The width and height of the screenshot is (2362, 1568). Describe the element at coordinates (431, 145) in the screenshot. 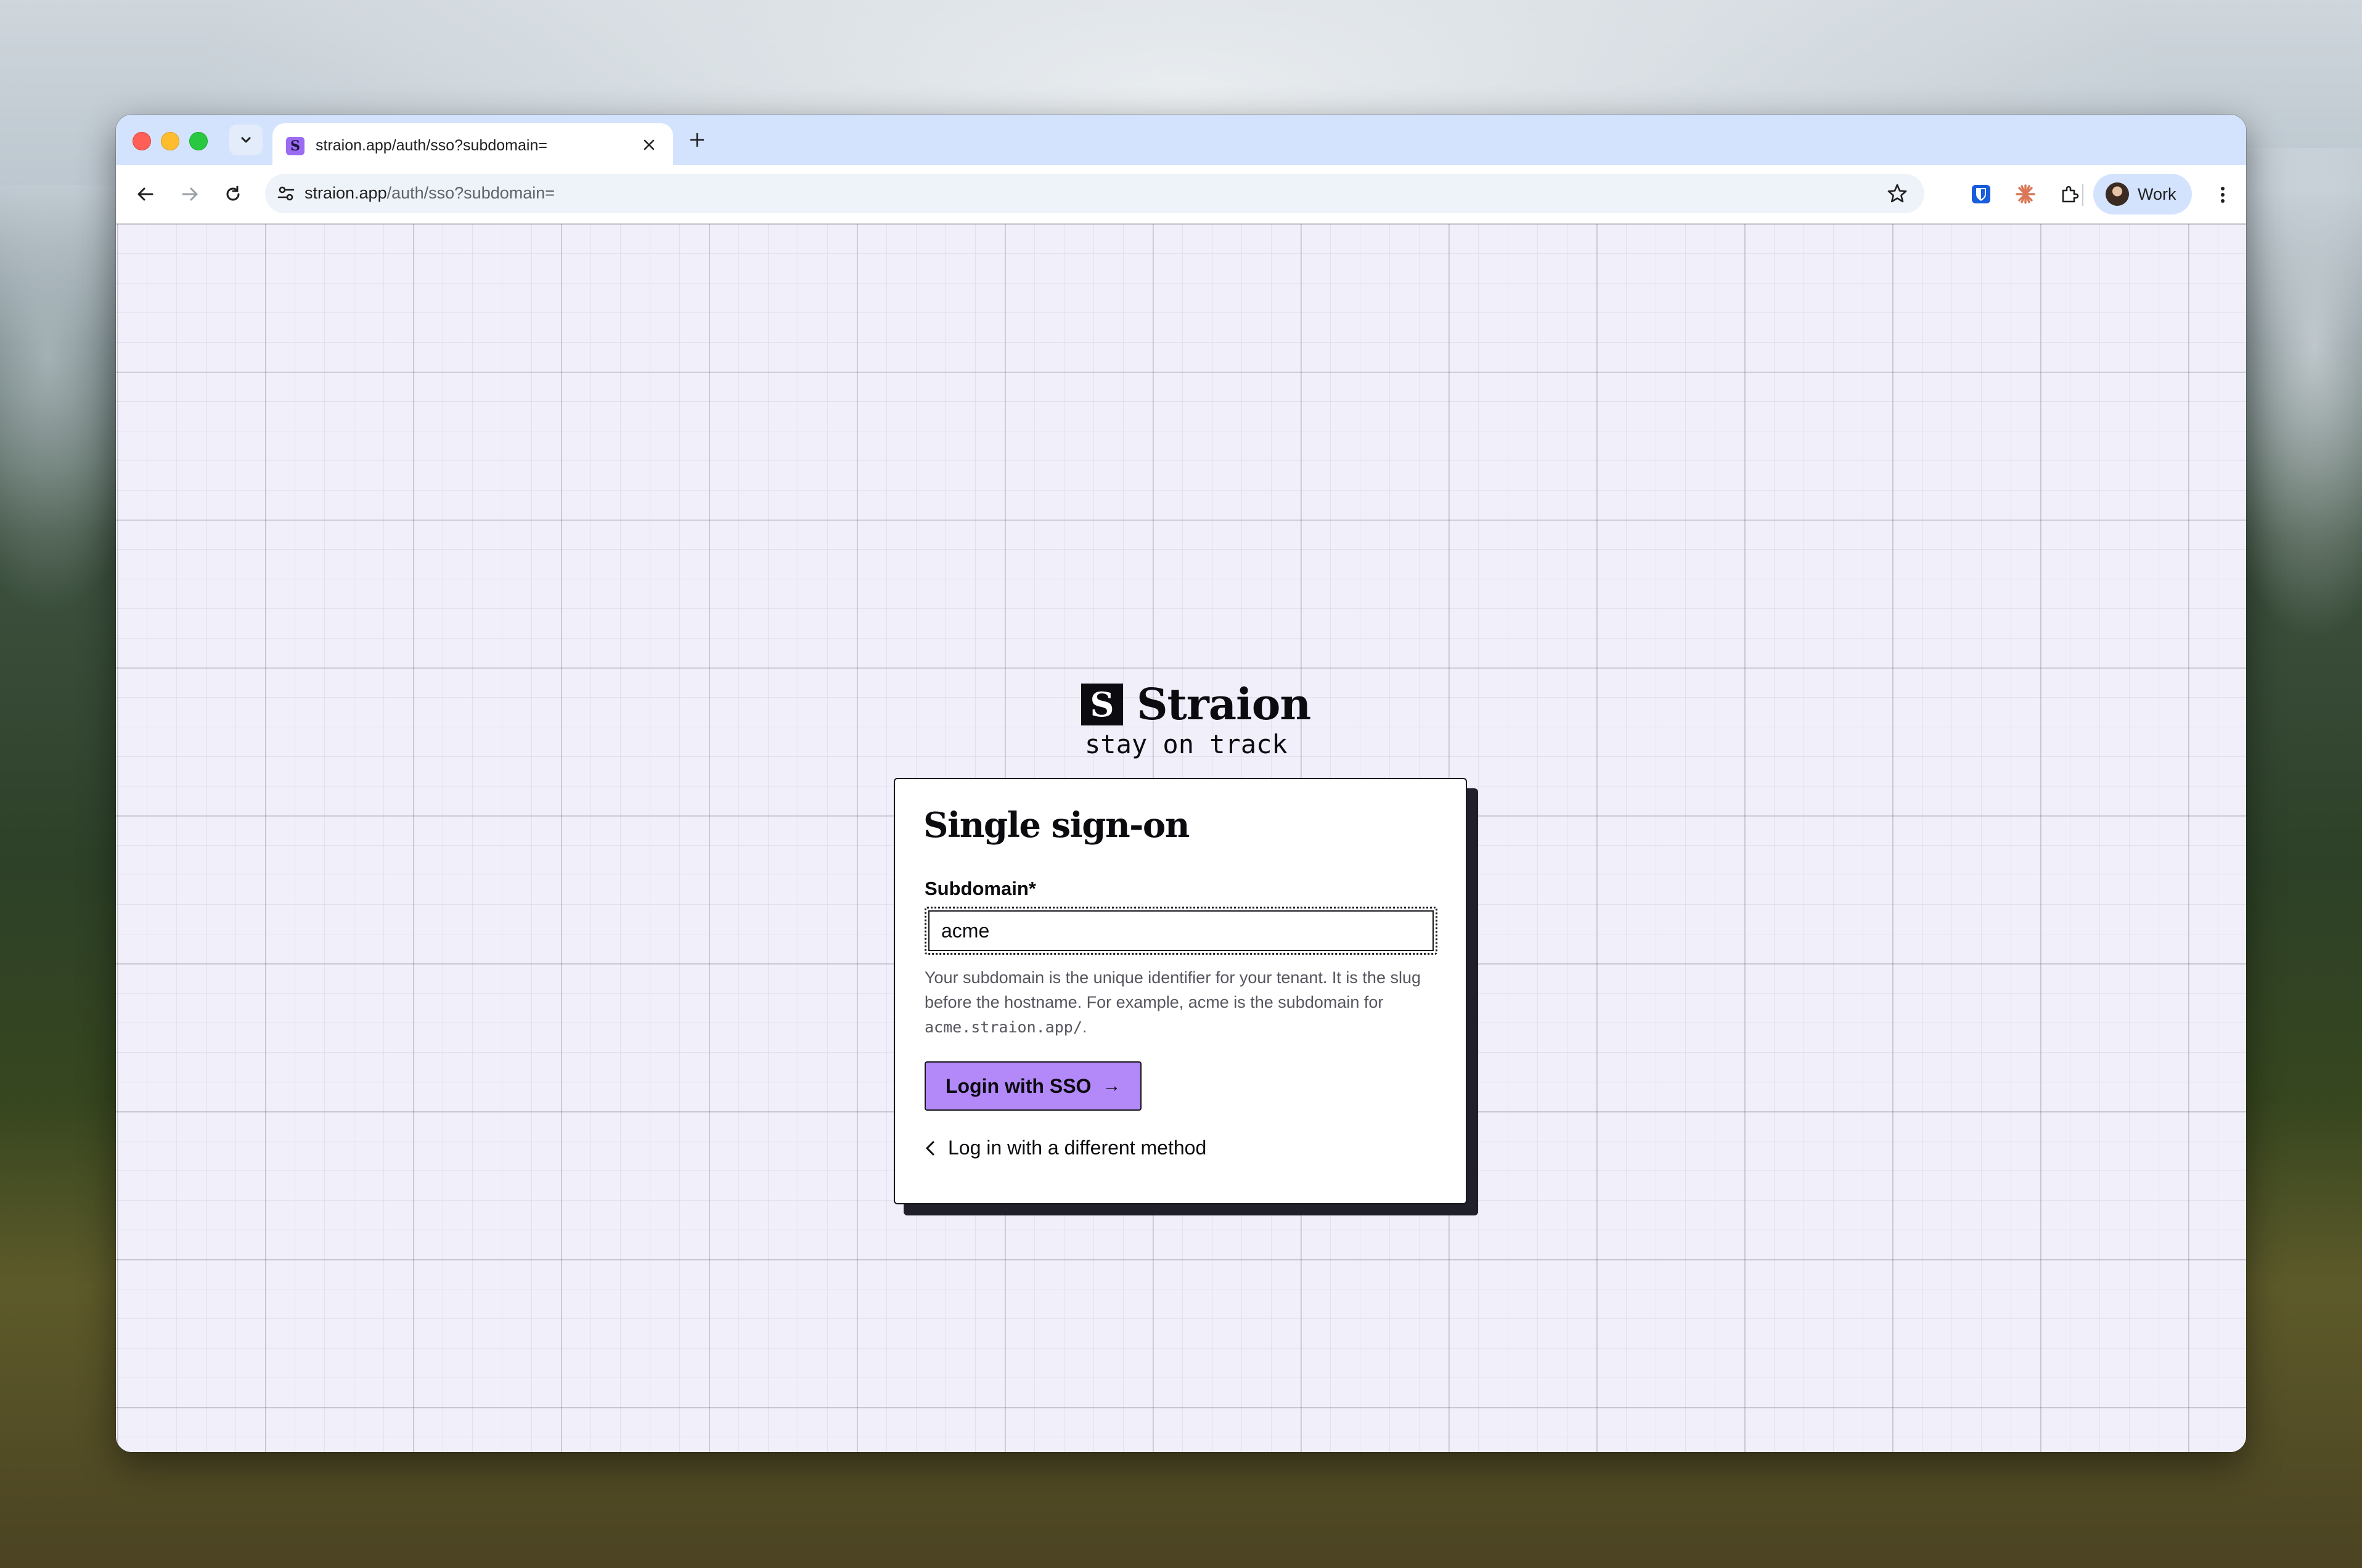

I see `tab-title: straion.app/auth/sso?subdomain=` at that location.